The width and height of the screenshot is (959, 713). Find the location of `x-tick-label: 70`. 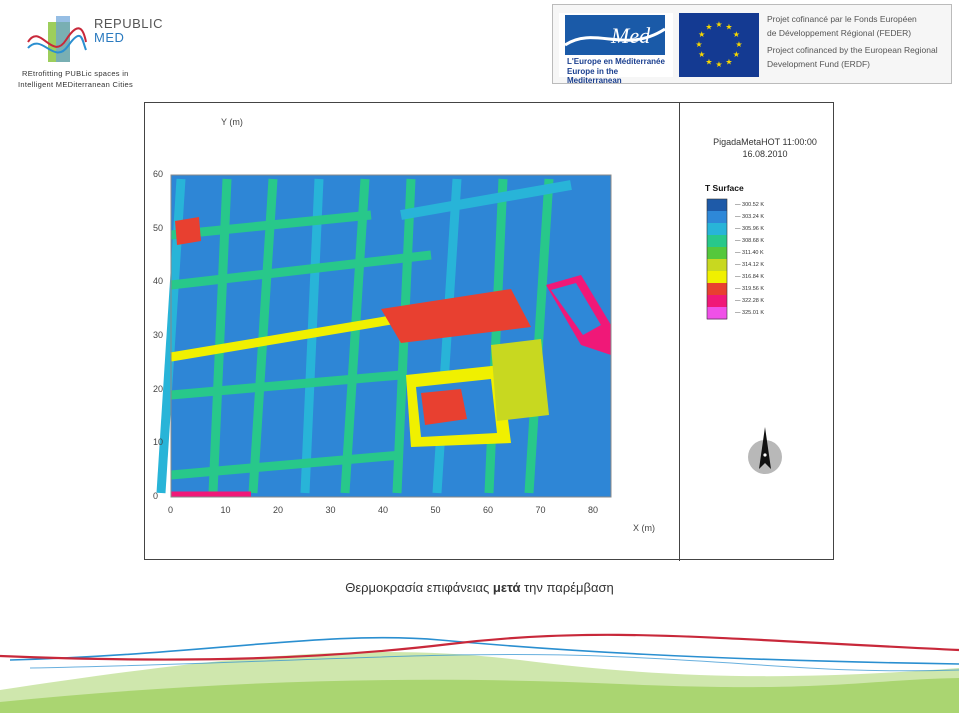

x-tick-label: 70 is located at coordinates (540, 510).